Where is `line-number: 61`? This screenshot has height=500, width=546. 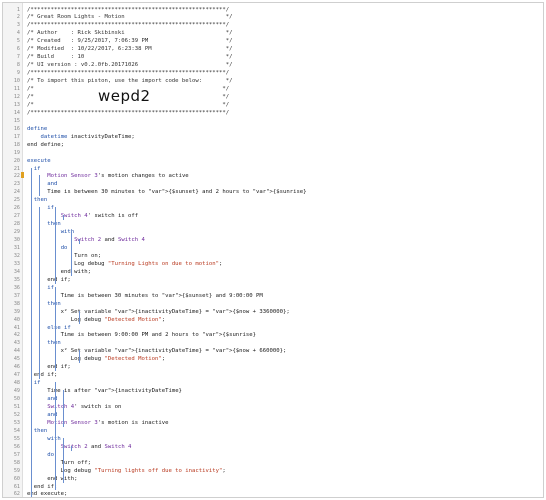 line-number: 61 is located at coordinates (16, 486).